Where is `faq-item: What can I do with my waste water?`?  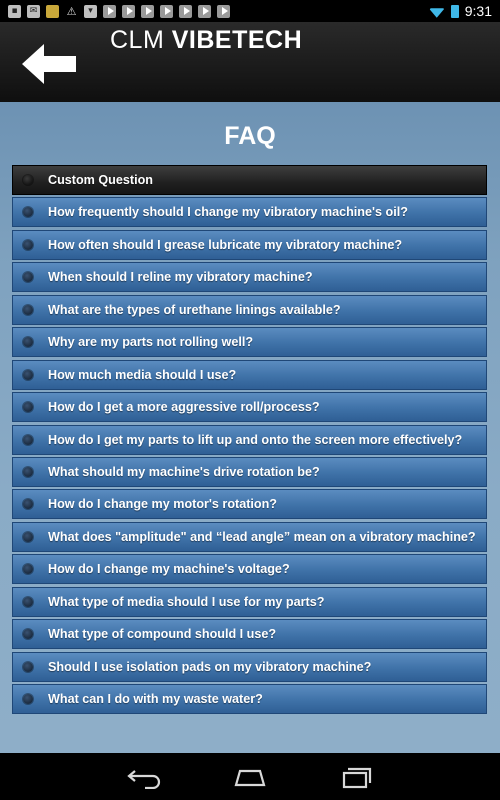 faq-item: What can I do with my waste water? is located at coordinates (249, 699).